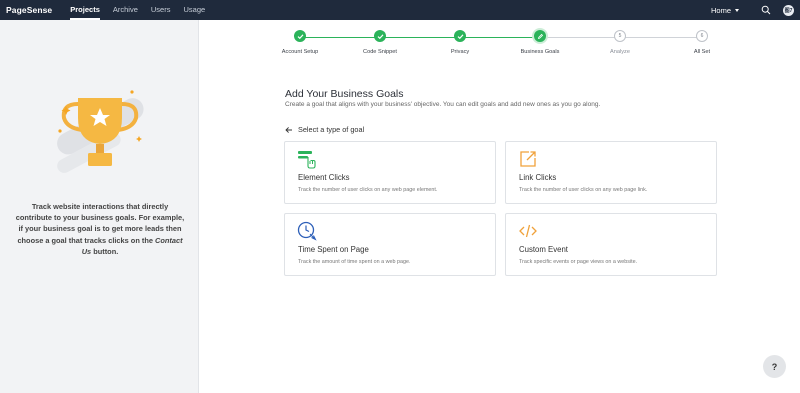 The height and width of the screenshot is (393, 800). Describe the element at coordinates (774, 366) in the screenshot. I see `help-button: ?` at that location.